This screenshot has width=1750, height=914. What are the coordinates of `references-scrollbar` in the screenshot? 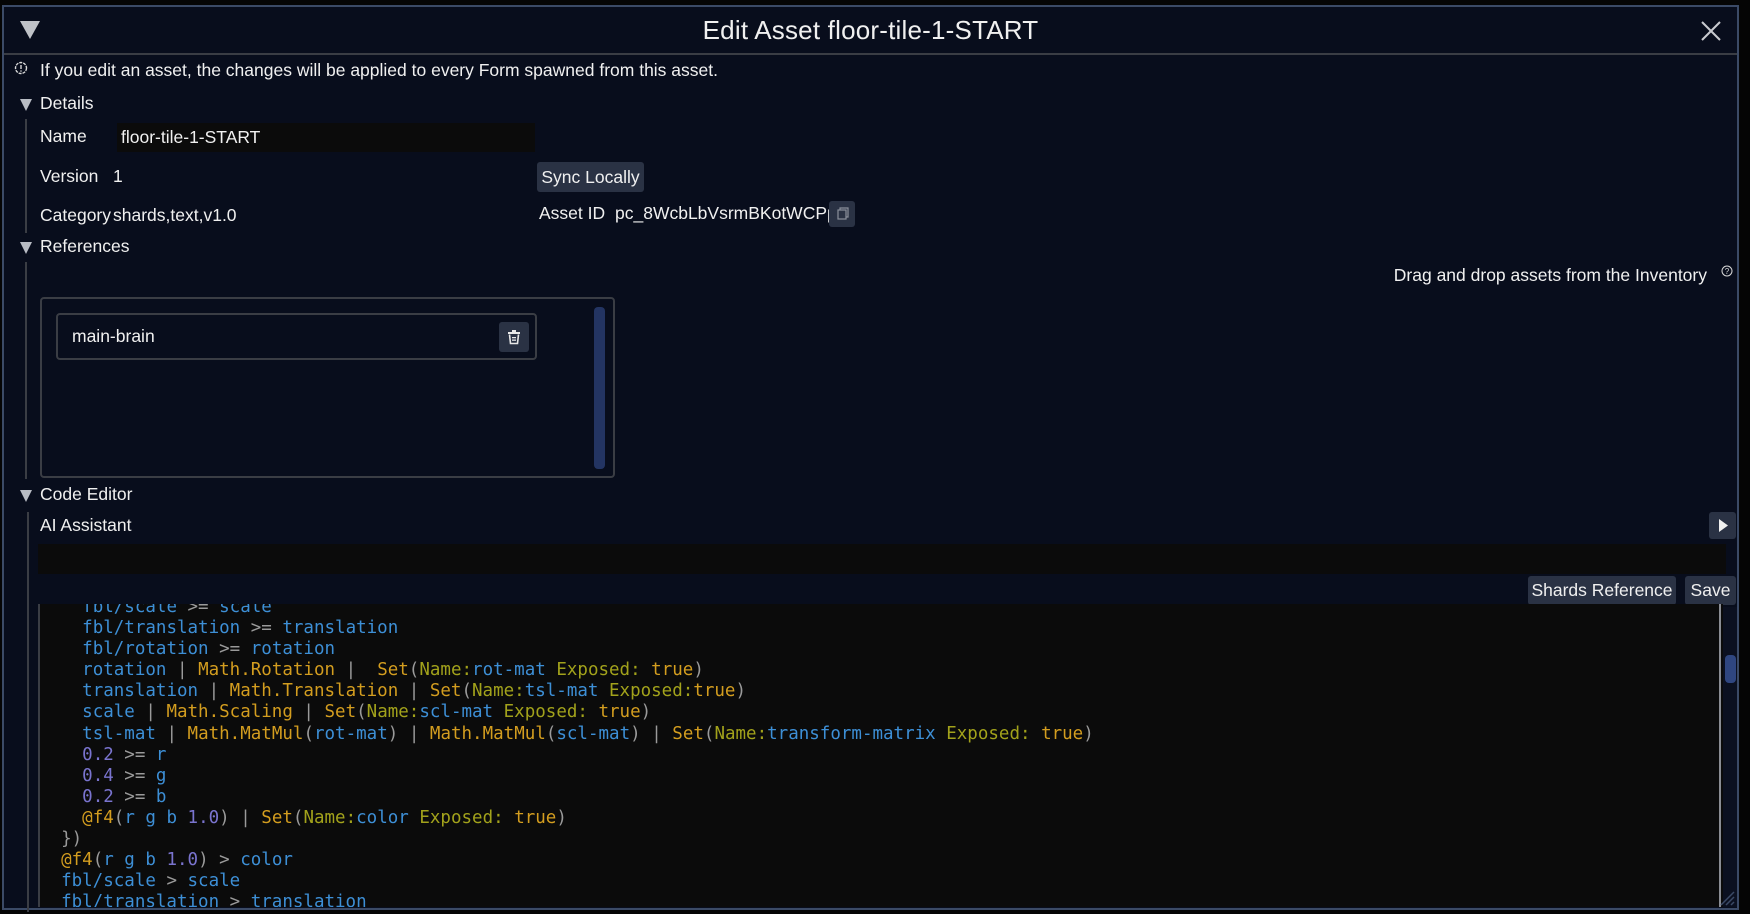 It's located at (599, 388).